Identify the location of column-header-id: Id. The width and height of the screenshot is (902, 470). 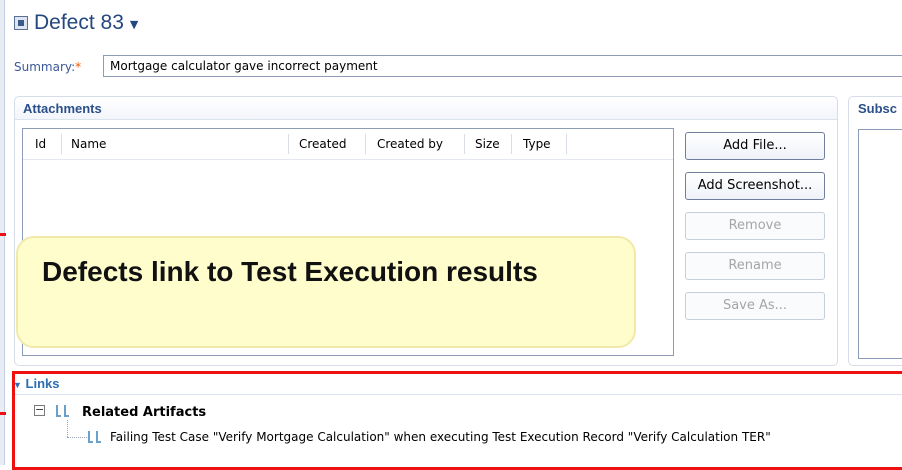
(40, 144).